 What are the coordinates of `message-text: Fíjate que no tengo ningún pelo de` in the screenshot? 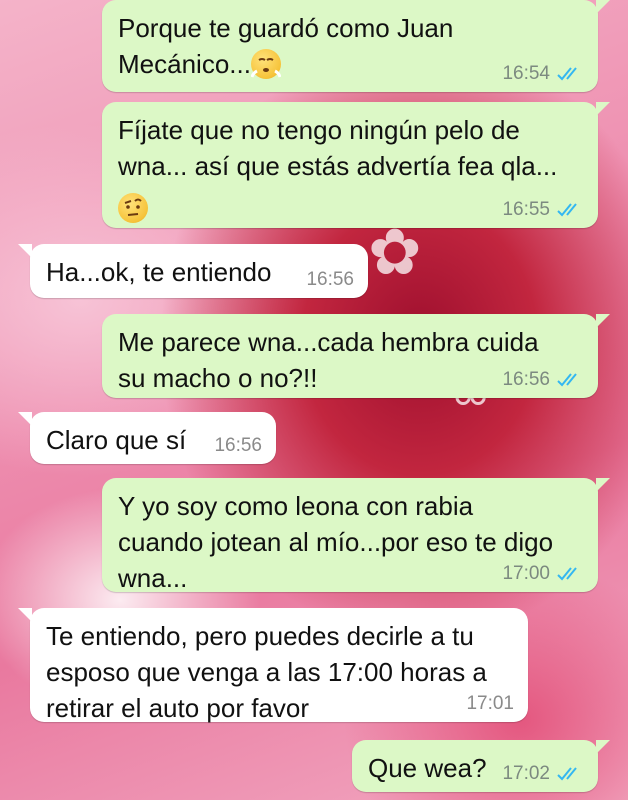 It's located at (319, 130).